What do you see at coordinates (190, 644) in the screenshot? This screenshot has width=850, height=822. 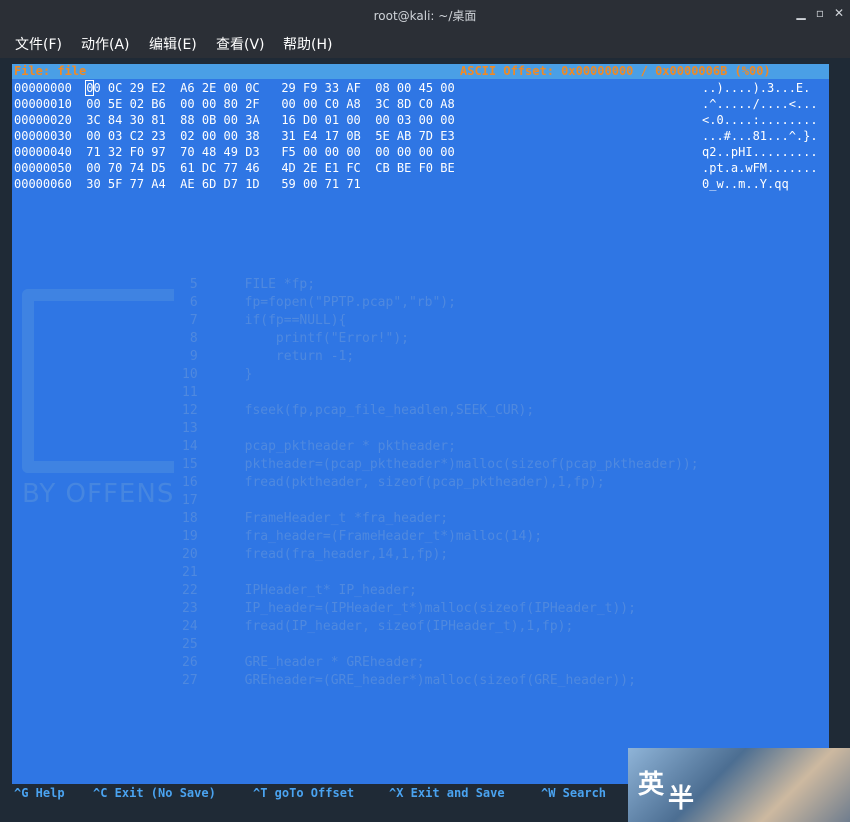 I see `background-code-line: 25` at bounding box center [190, 644].